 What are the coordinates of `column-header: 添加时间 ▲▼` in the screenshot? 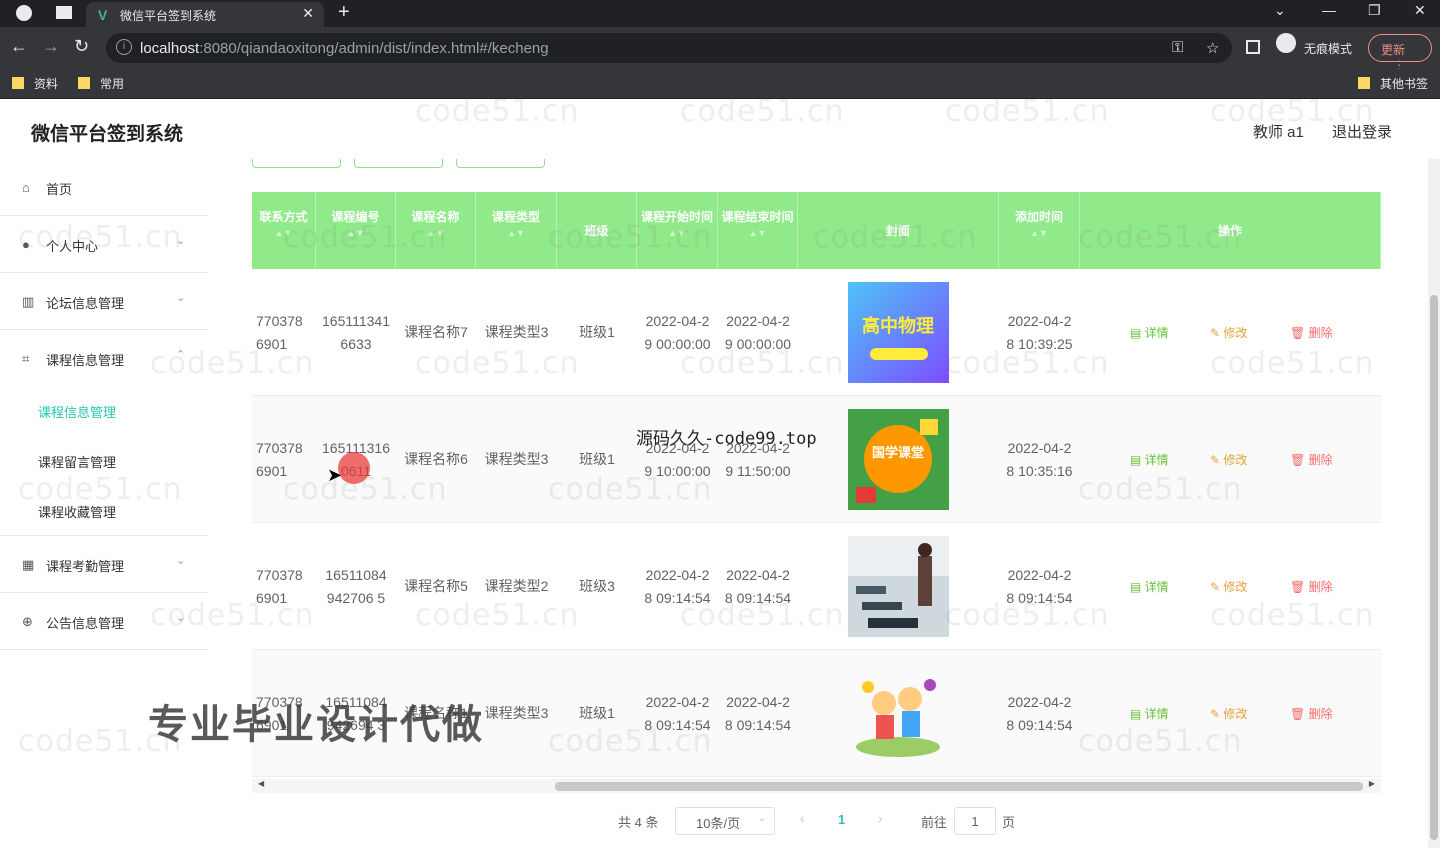 It's located at (1039, 230).